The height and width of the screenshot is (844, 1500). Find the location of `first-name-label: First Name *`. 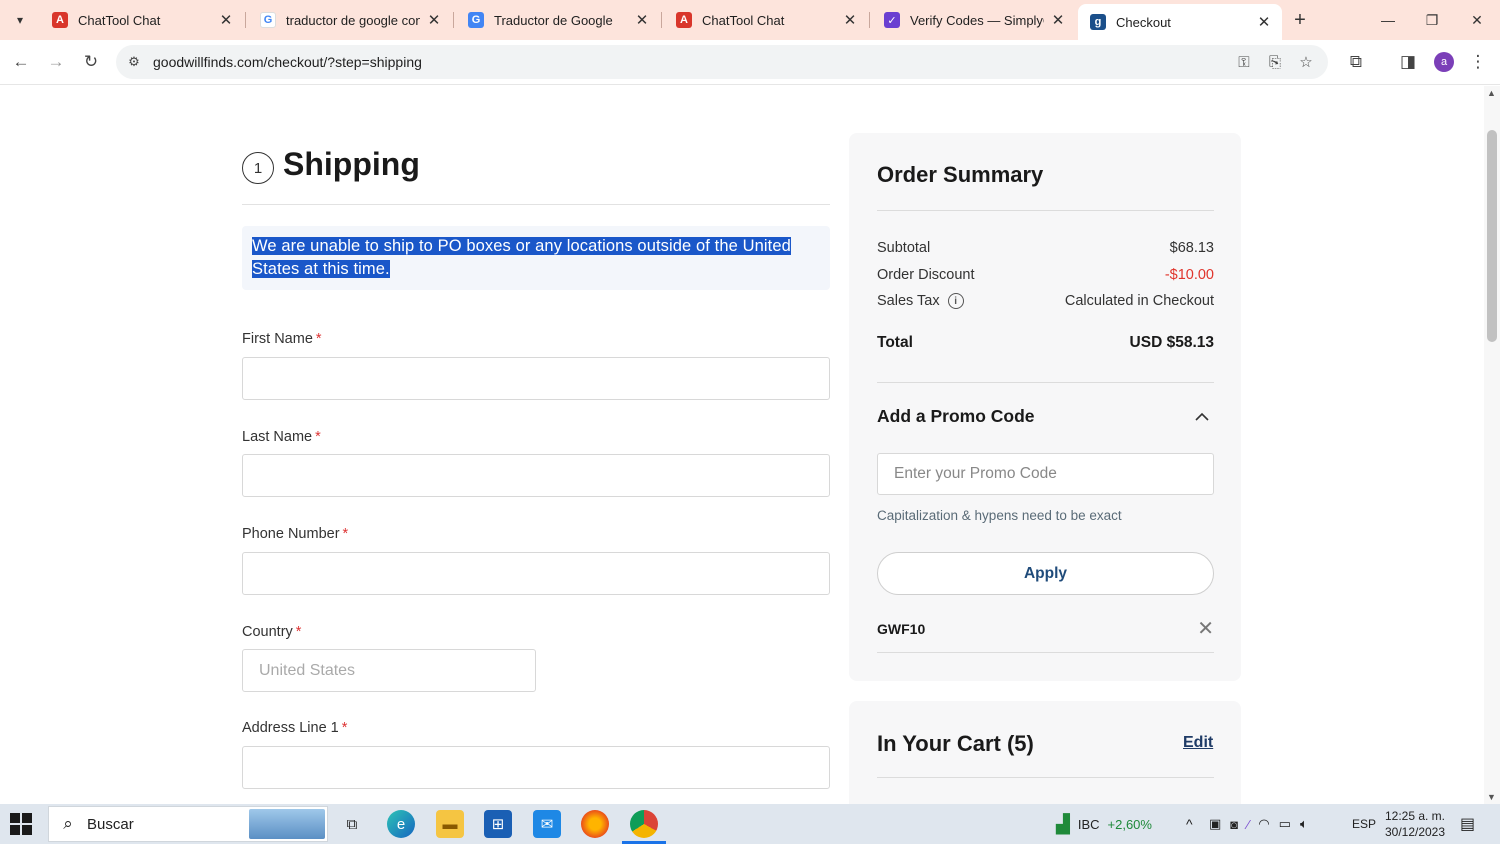

first-name-label: First Name * is located at coordinates (282, 339).